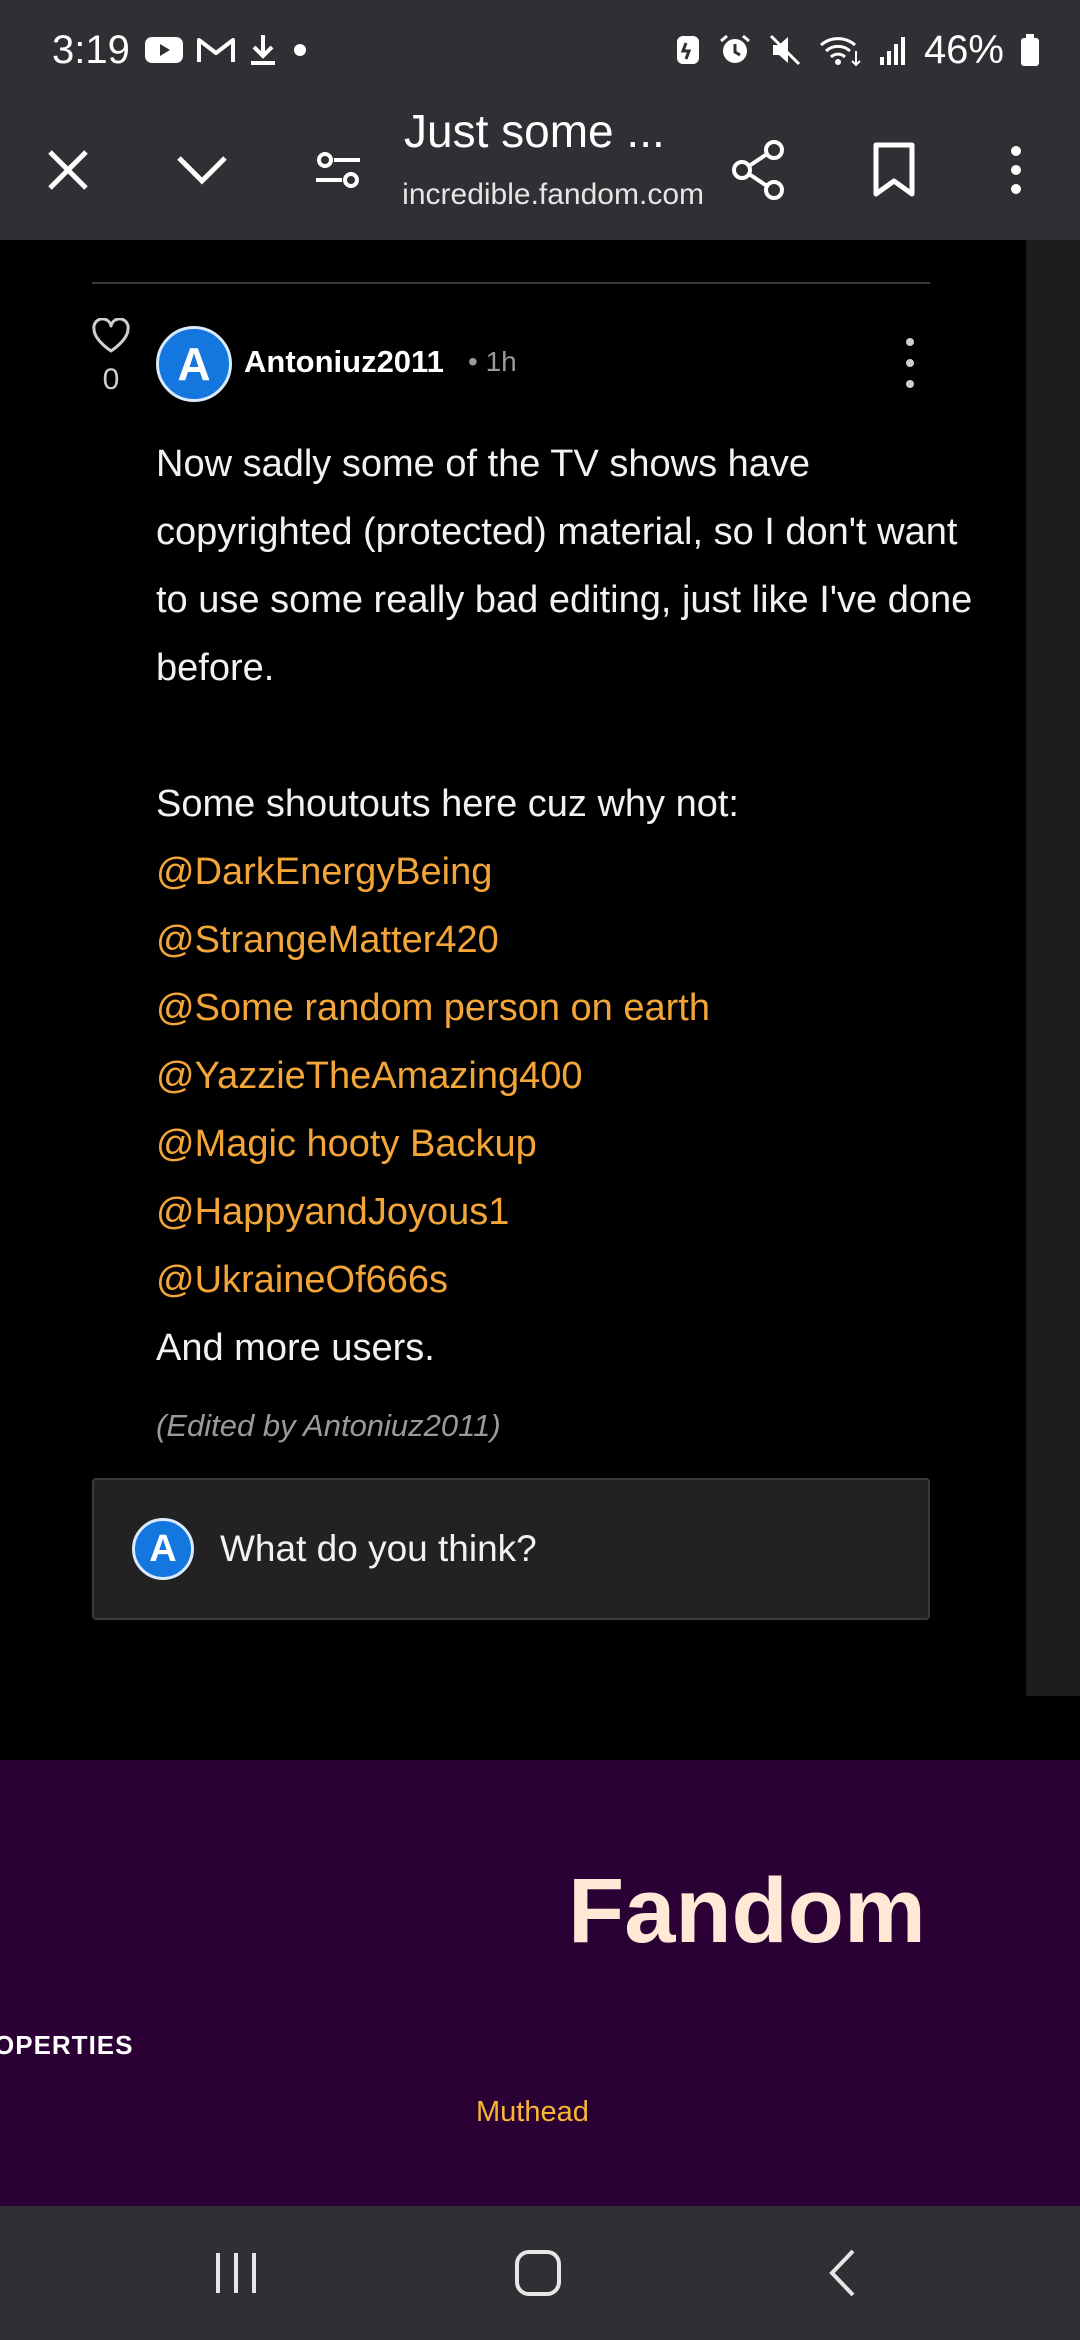 The height and width of the screenshot is (2340, 1080). Describe the element at coordinates (378, 1548) in the screenshot. I see `reply-placeholder: What do you think?` at that location.